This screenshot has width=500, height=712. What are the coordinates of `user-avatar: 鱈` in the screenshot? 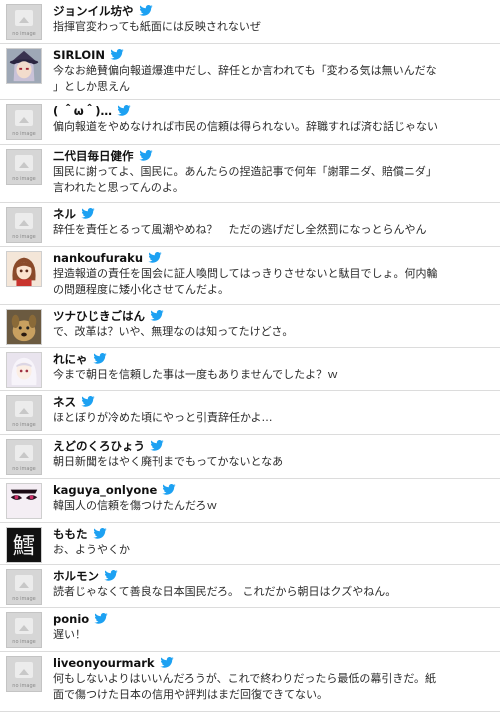 It's located at (24, 545).